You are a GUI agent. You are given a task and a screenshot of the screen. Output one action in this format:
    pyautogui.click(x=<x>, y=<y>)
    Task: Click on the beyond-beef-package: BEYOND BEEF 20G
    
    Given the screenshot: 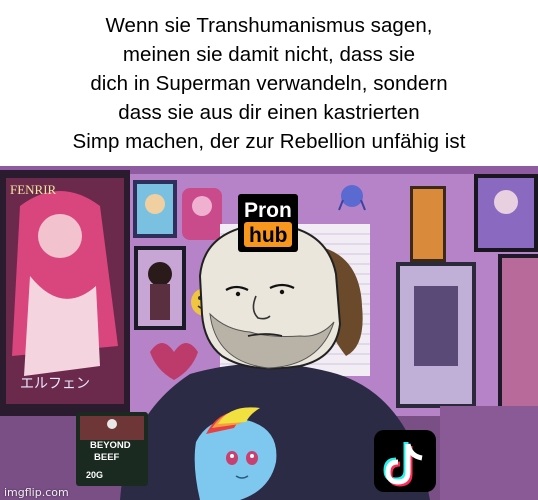 What is the action you would take?
    pyautogui.click(x=112, y=449)
    